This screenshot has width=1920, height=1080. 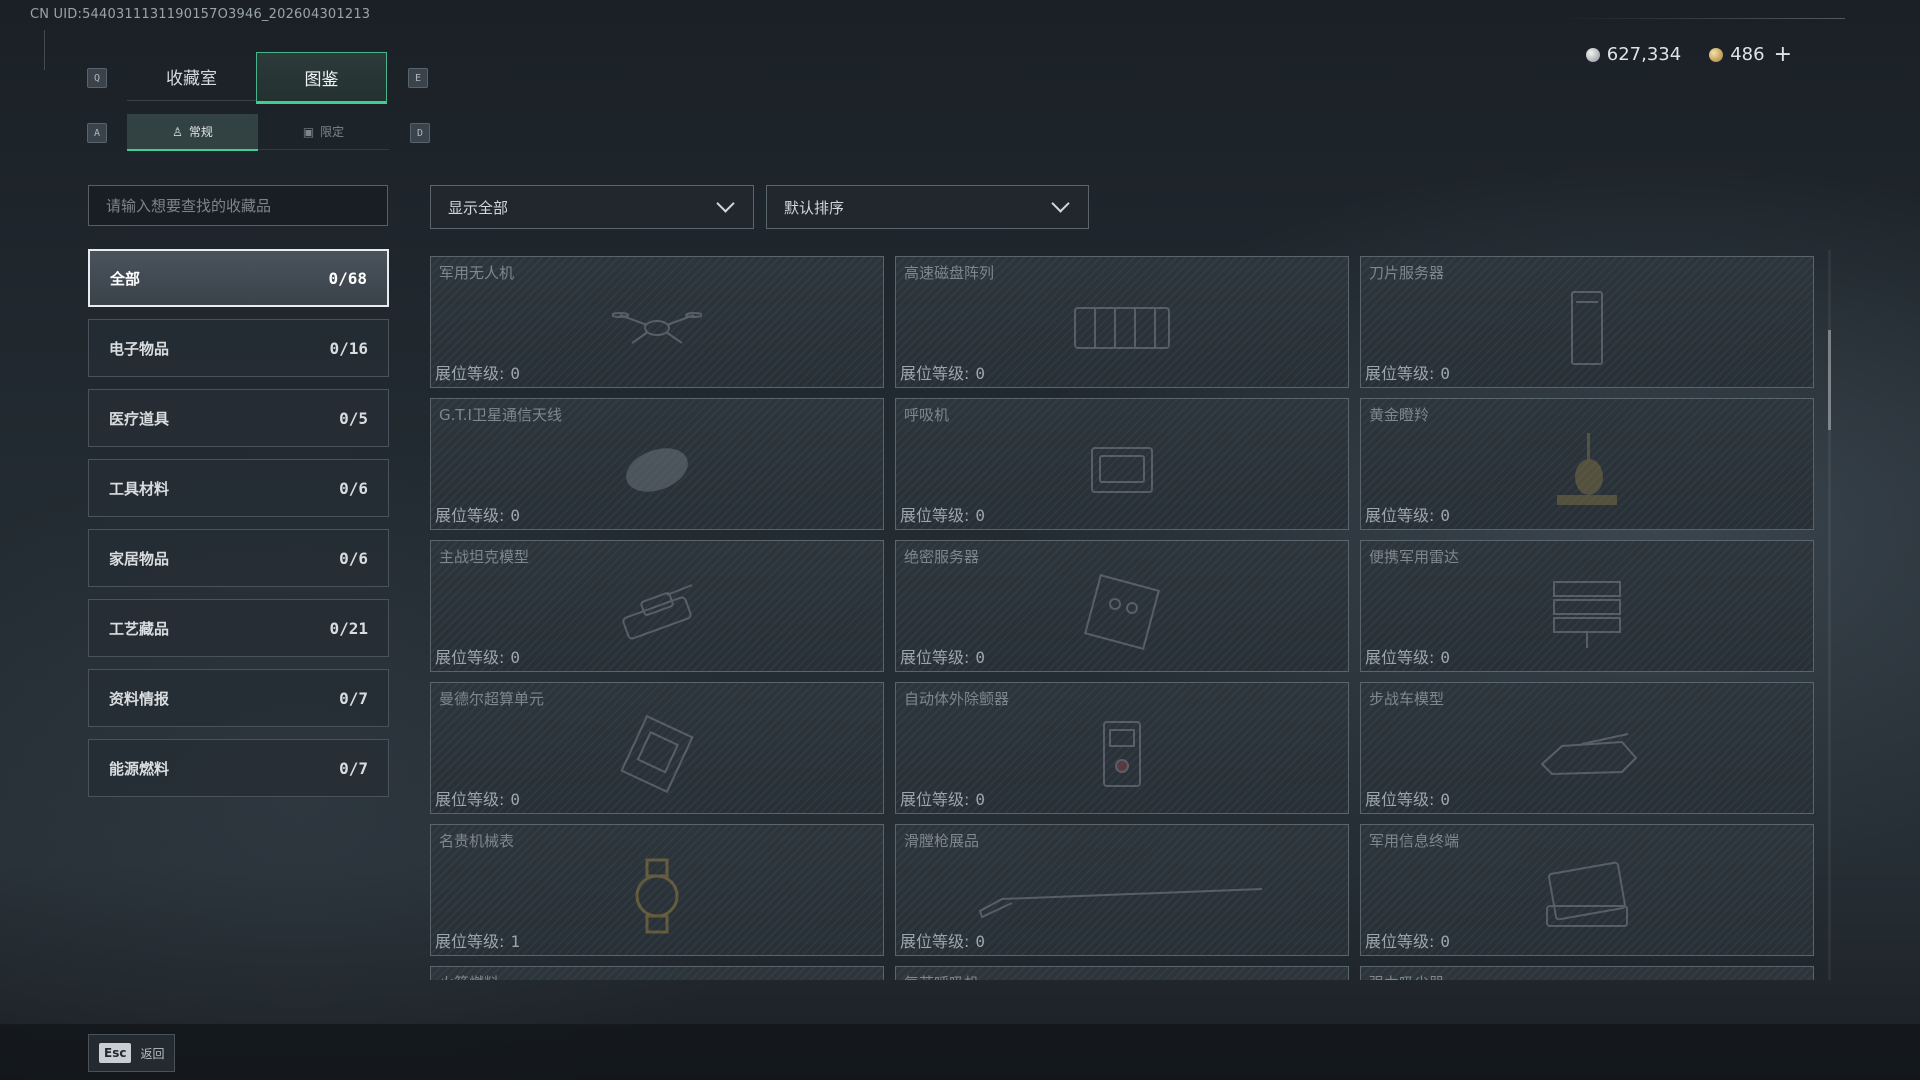 What do you see at coordinates (420, 133) in the screenshot?
I see `key-hint-d: D` at bounding box center [420, 133].